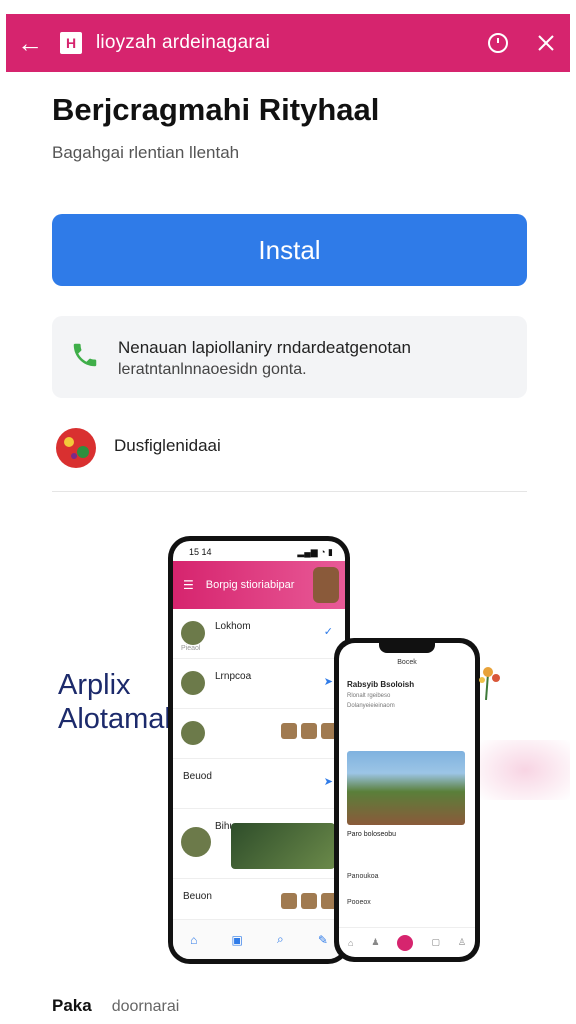 The image size is (576, 1024). Describe the element at coordinates (259, 684) in the screenshot. I see `list-item: Lrnpcoa ➤` at that location.